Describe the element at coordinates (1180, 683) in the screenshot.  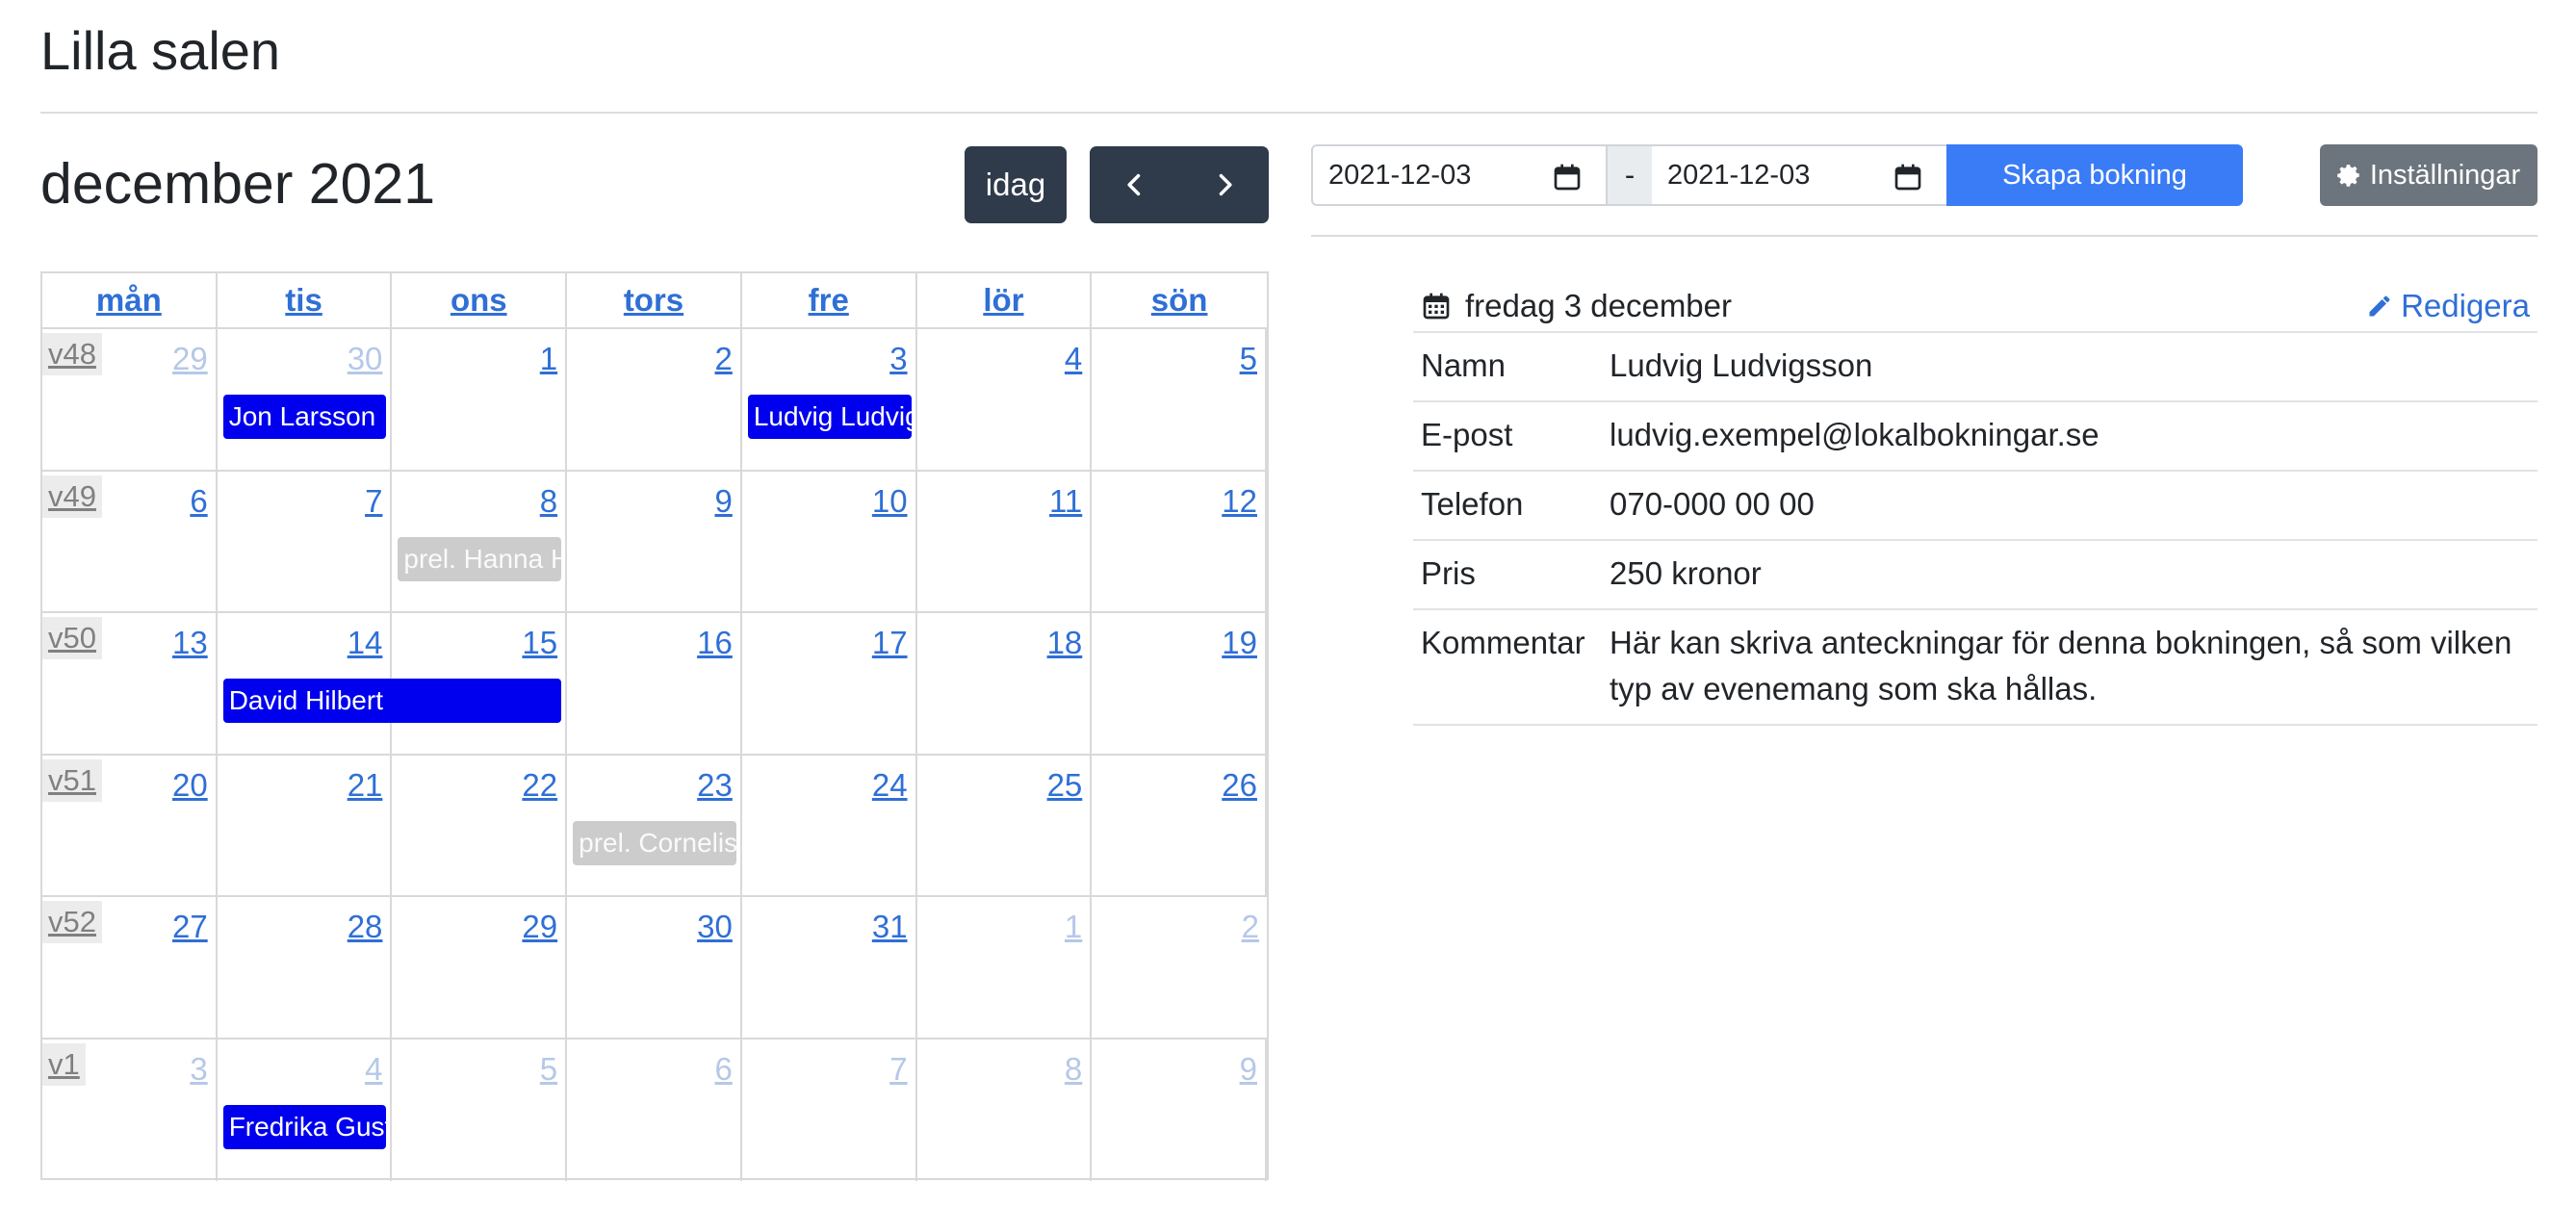
I see `day-cell: 19` at that location.